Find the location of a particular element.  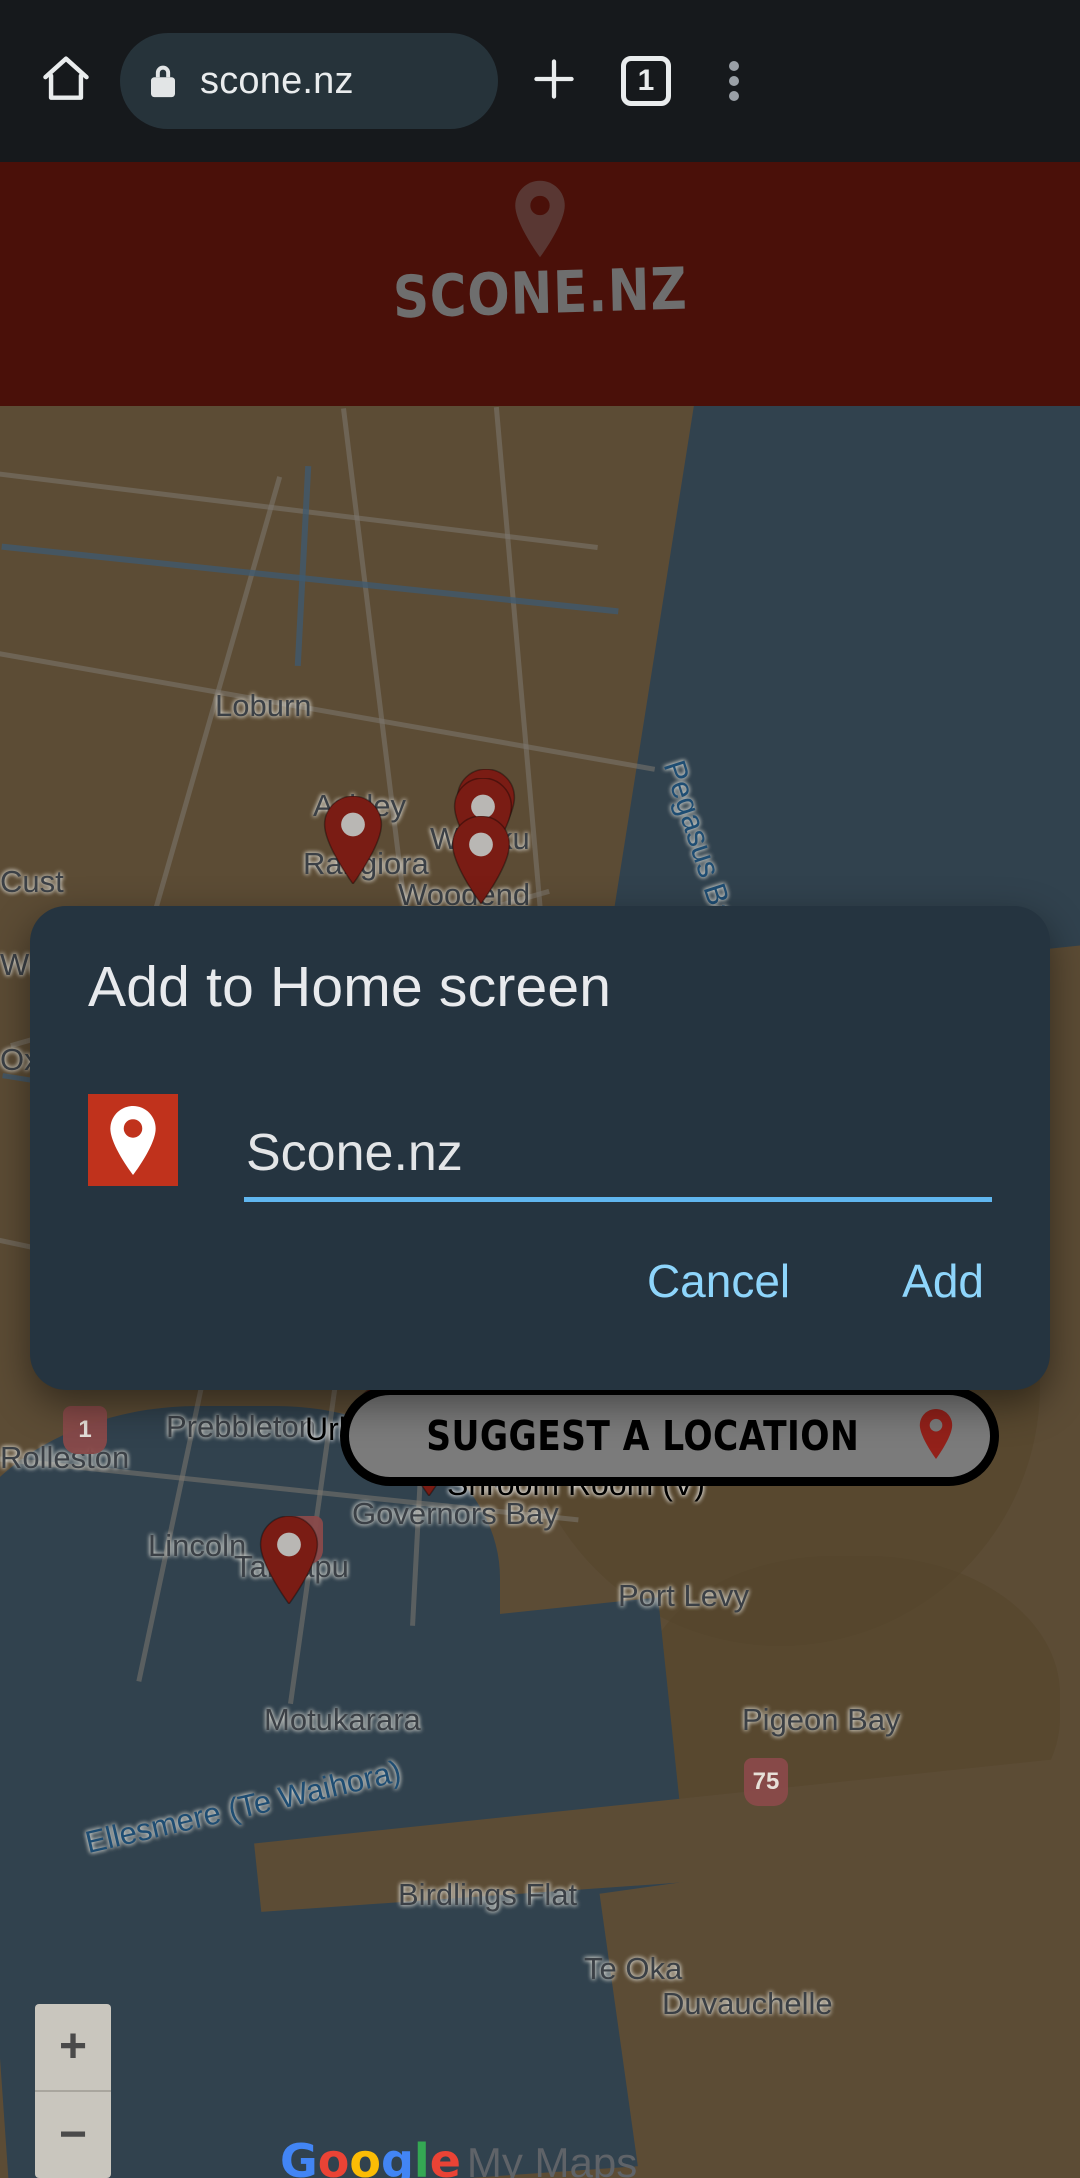

cancel-button: Cancel is located at coordinates (718, 1281).